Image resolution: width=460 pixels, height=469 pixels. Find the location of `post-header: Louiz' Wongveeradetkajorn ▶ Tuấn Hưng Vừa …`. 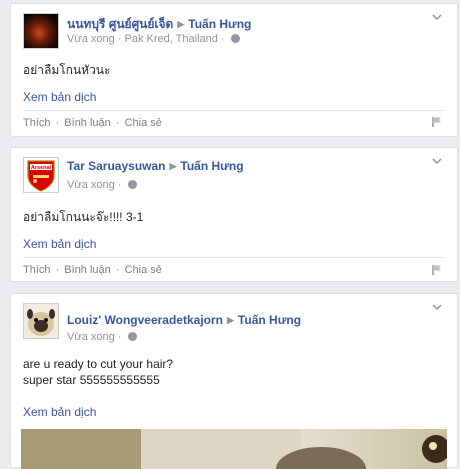

post-header: Louiz' Wongveeradetkajorn ▶ Tuấn Hưng Vừa … is located at coordinates (235, 323).